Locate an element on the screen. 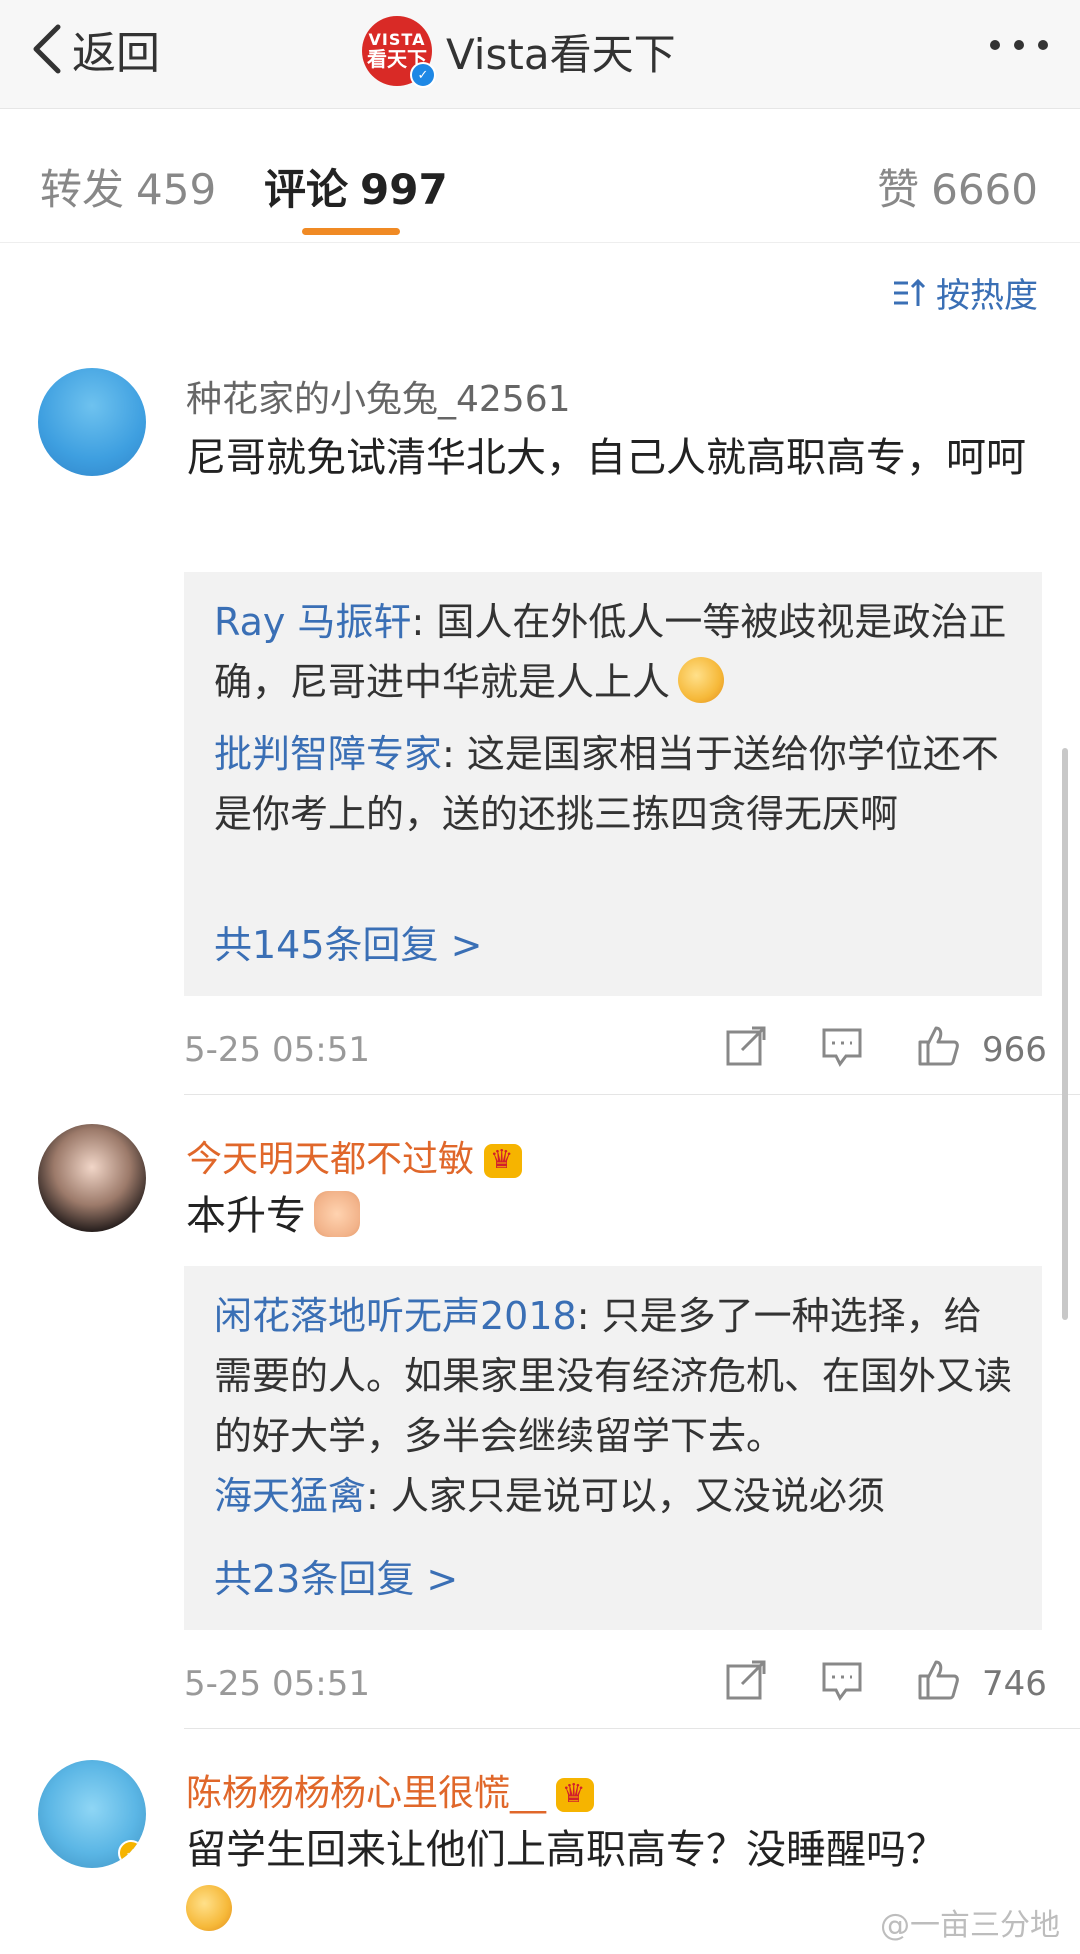  reply-item: 海天猛禽: 人家只是说可以，又没说必须 is located at coordinates (614, 1496).